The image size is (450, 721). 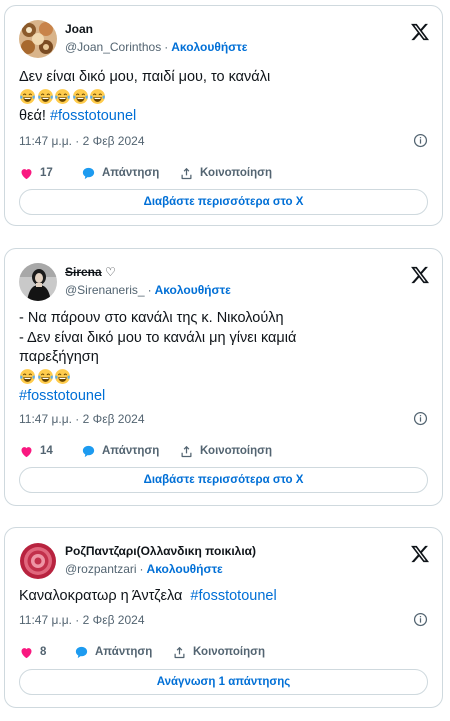 What do you see at coordinates (83, 272) in the screenshot?
I see `display-name-text: Sirena` at bounding box center [83, 272].